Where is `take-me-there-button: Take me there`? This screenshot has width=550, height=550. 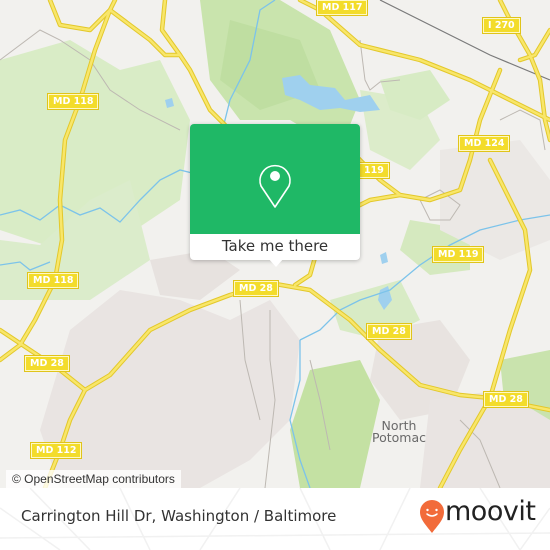 take-me-there-button: Take me there is located at coordinates (275, 247).